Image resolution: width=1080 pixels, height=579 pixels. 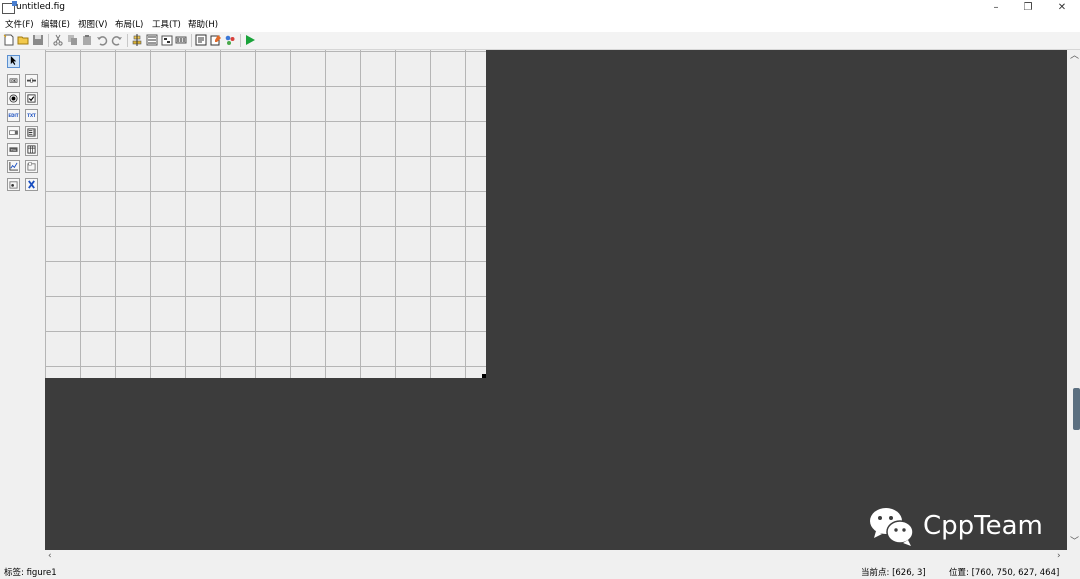 I want to click on scroll-up-icon: ︿, so click(x=1074, y=56).